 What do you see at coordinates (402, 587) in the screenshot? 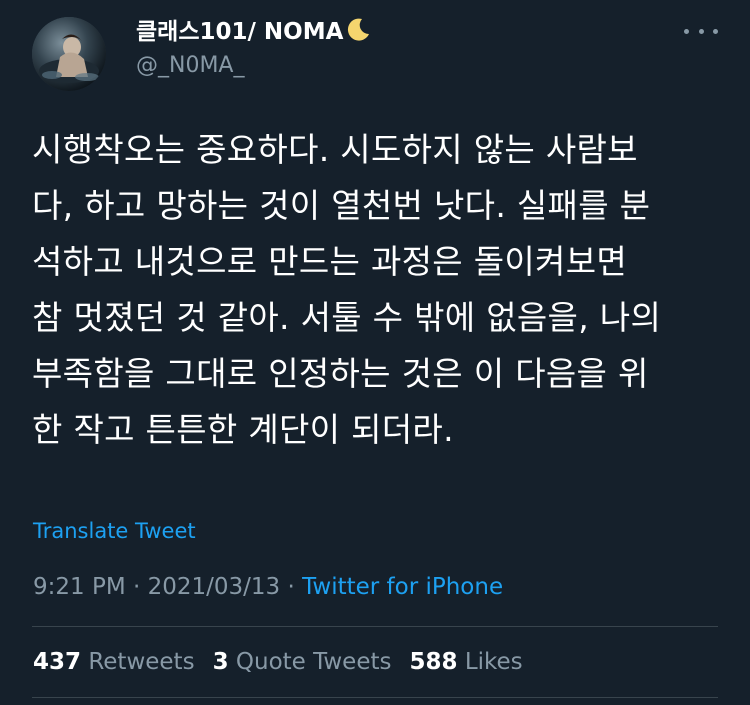
I see `tweet-source-link: Twitter for iPhone` at bounding box center [402, 587].